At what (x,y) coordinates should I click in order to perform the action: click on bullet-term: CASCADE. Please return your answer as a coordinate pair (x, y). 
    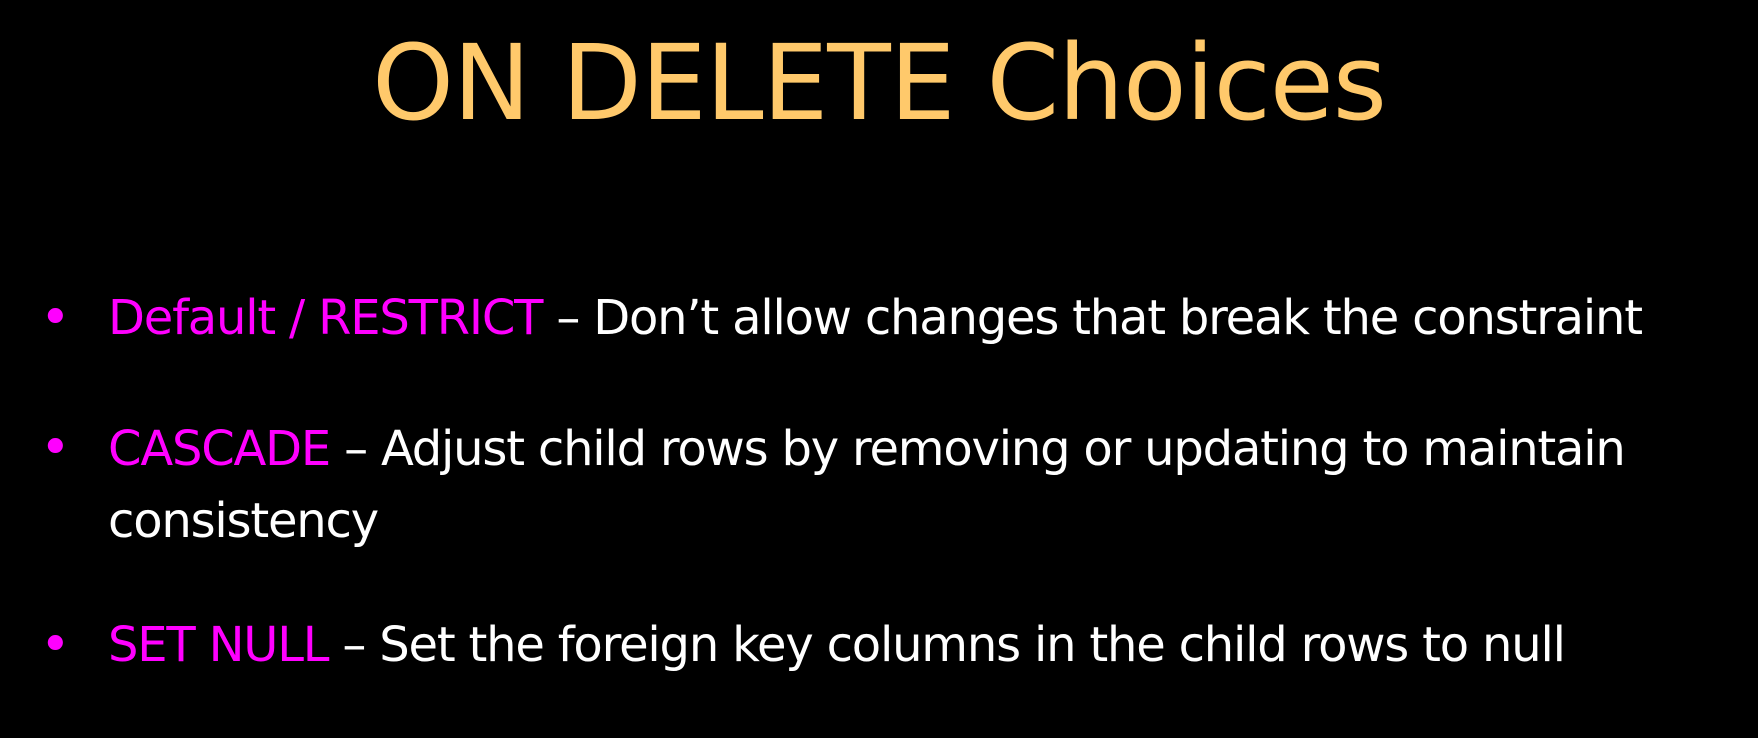
    Looking at the image, I should click on (219, 449).